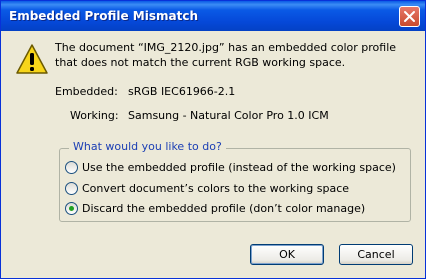 The image size is (426, 279). What do you see at coordinates (71, 208) in the screenshot?
I see `radio-button-selected` at bounding box center [71, 208].